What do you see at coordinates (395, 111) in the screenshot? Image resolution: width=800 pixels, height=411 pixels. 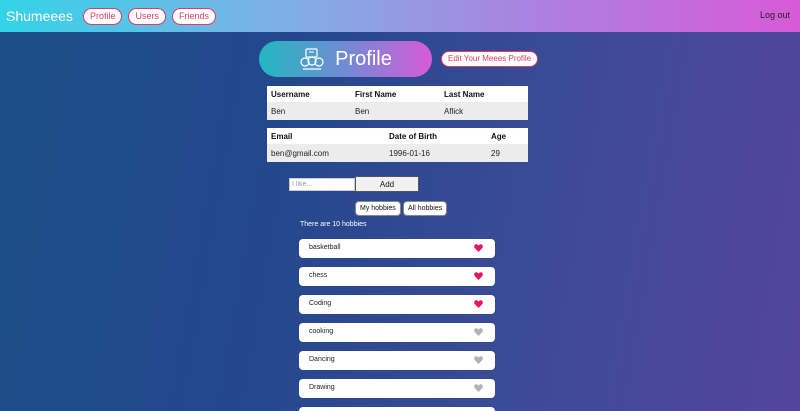 I see `first-name-value: Ben` at bounding box center [395, 111].